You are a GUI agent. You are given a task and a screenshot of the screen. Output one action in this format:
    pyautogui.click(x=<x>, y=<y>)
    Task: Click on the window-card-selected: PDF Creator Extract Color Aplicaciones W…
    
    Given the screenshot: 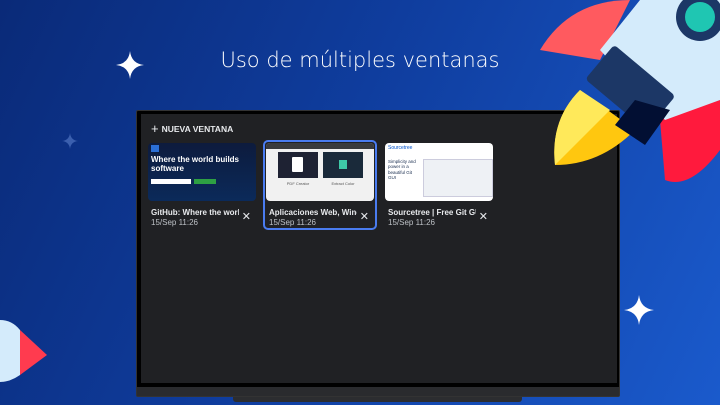 What is the action you would take?
    pyautogui.click(x=320, y=185)
    